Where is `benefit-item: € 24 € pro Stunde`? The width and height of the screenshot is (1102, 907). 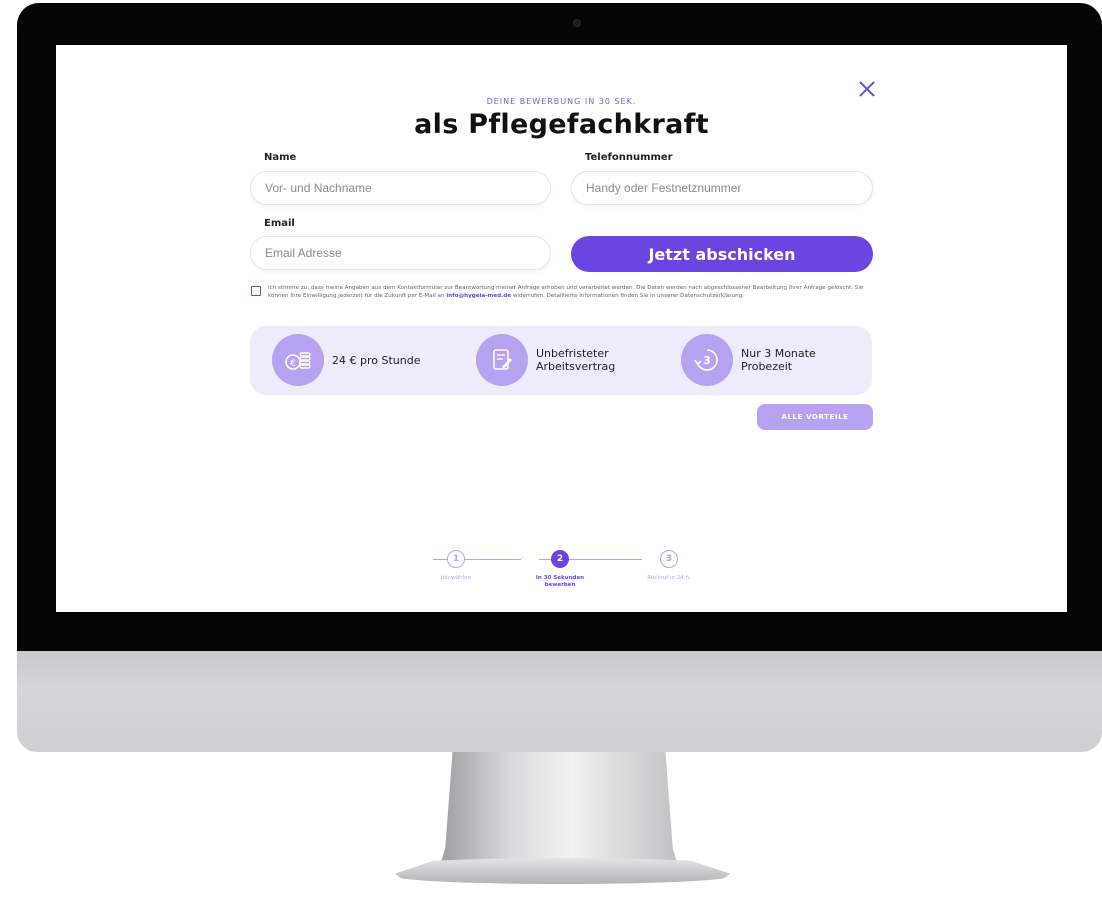 benefit-item: € 24 € pro Stunde is located at coordinates (362, 360).